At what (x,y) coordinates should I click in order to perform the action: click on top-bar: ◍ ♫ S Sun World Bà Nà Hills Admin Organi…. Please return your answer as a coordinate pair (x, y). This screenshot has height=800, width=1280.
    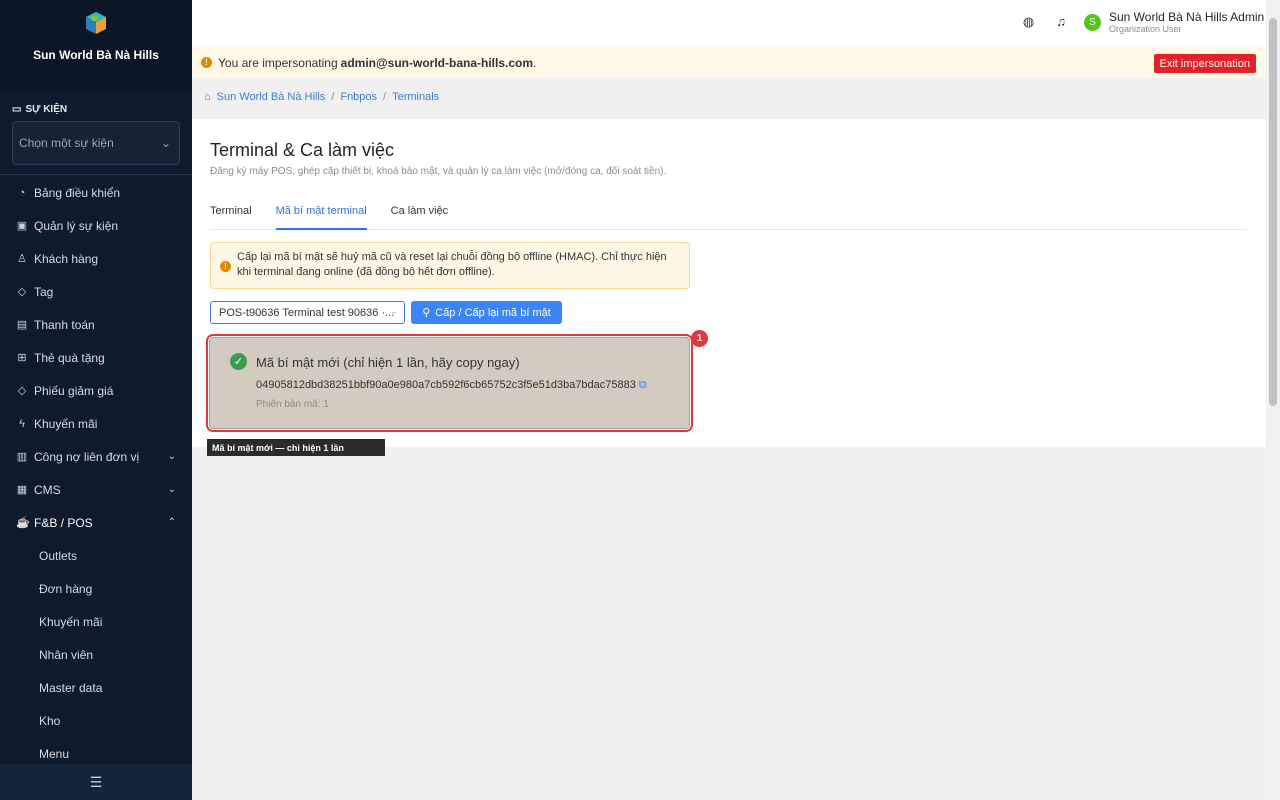
    Looking at the image, I should click on (729, 23).